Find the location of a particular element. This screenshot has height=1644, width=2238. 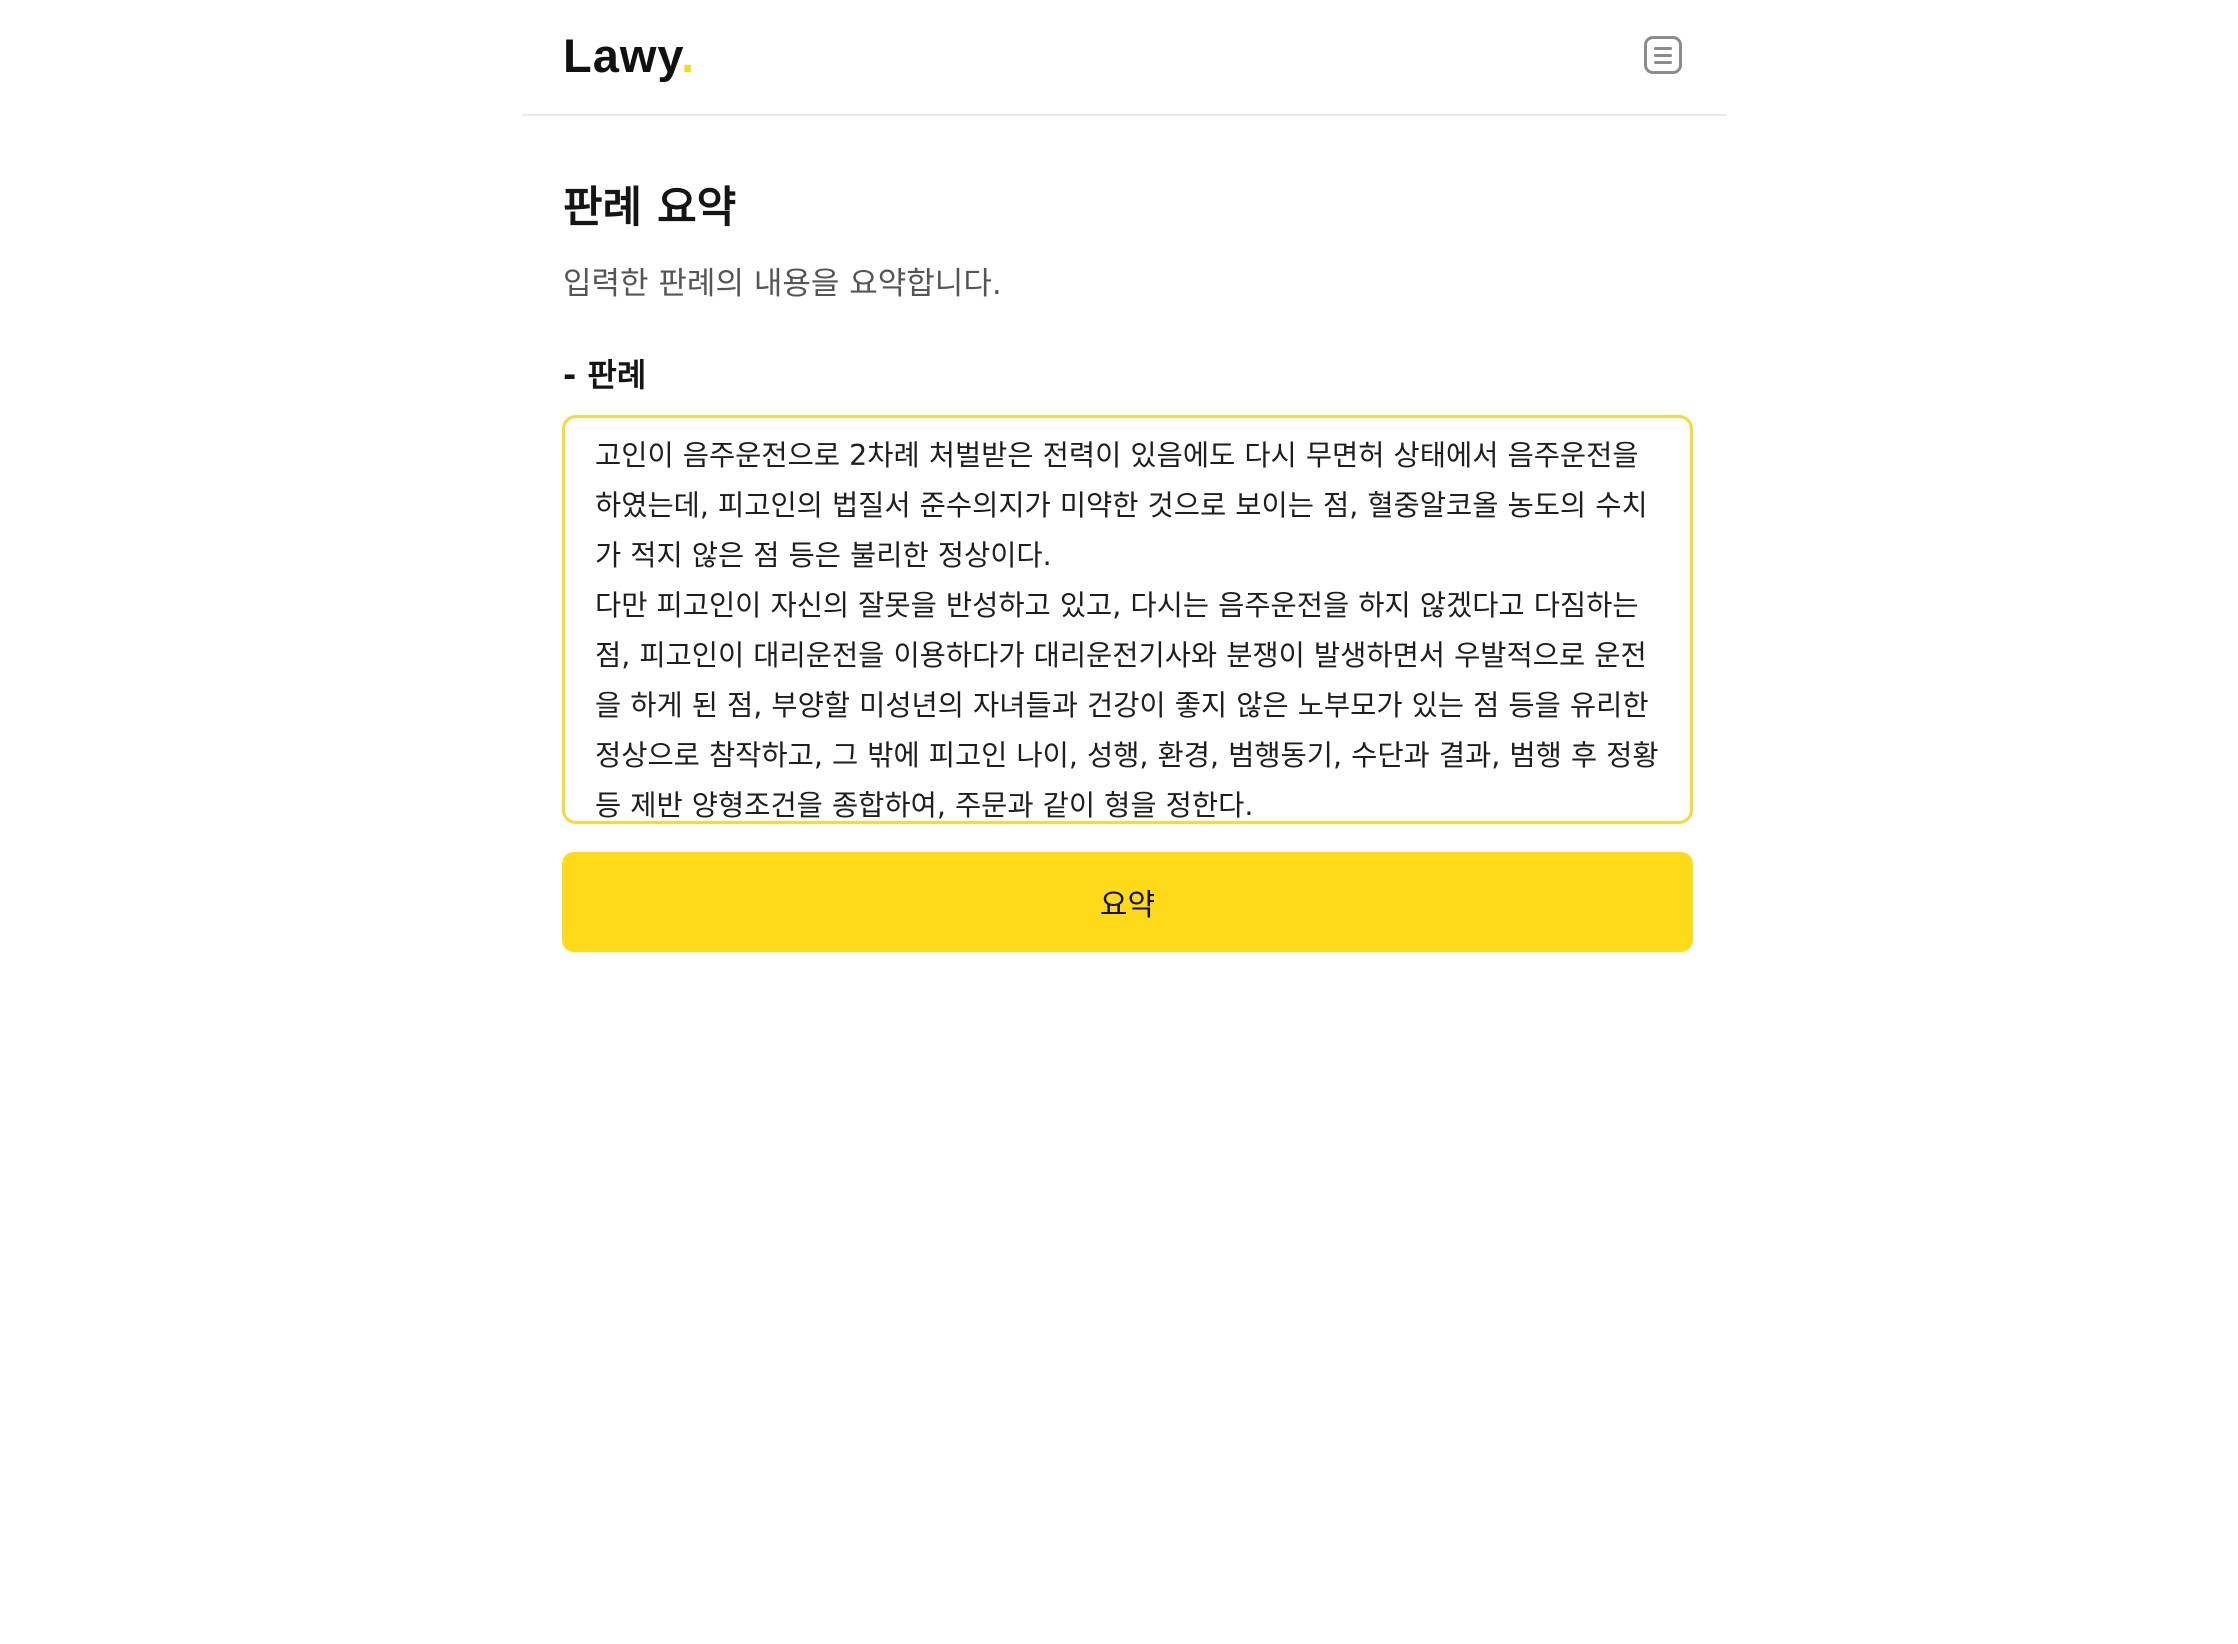

top-header: Lawy. is located at coordinates (1124, 58).